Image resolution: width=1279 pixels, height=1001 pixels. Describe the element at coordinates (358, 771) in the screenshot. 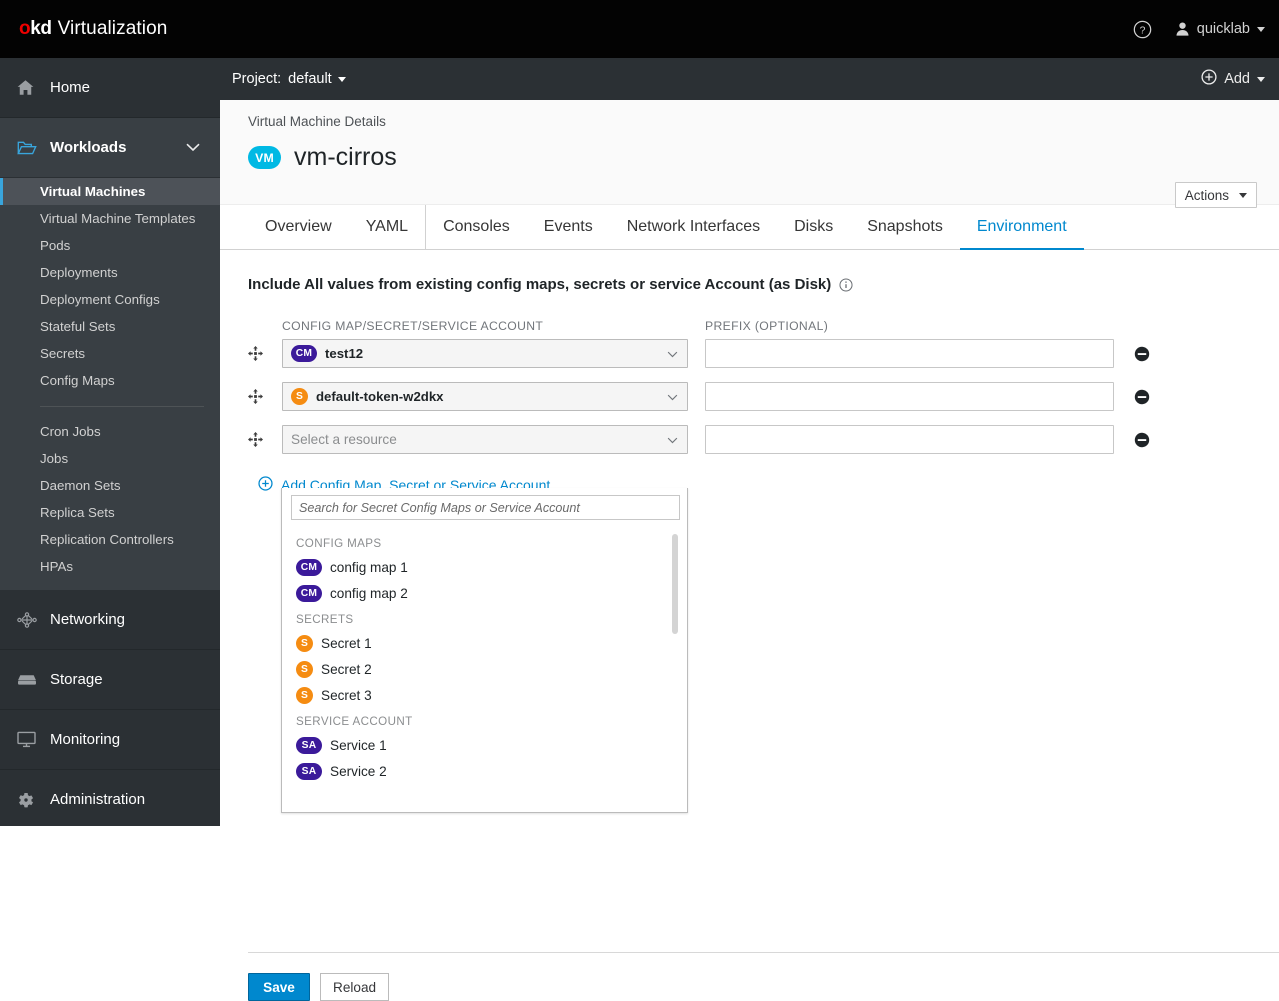

I see `list-item-label: Service 2` at that location.